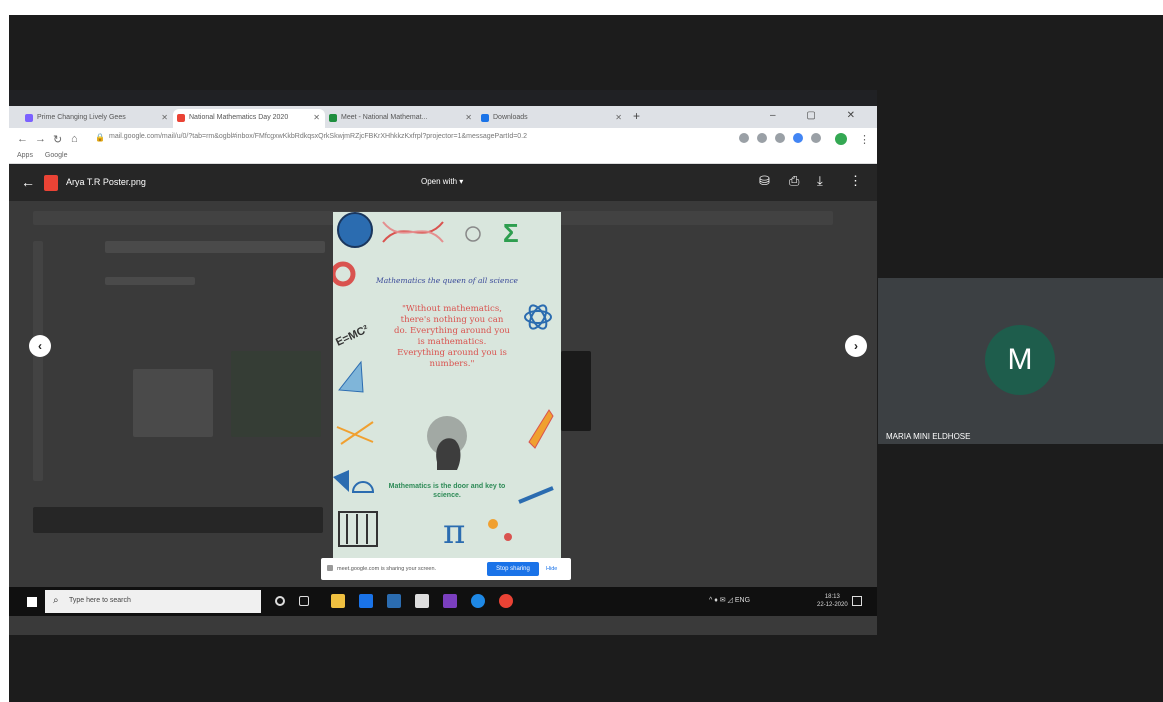  I want to click on participant-avatar: M, so click(1020, 360).